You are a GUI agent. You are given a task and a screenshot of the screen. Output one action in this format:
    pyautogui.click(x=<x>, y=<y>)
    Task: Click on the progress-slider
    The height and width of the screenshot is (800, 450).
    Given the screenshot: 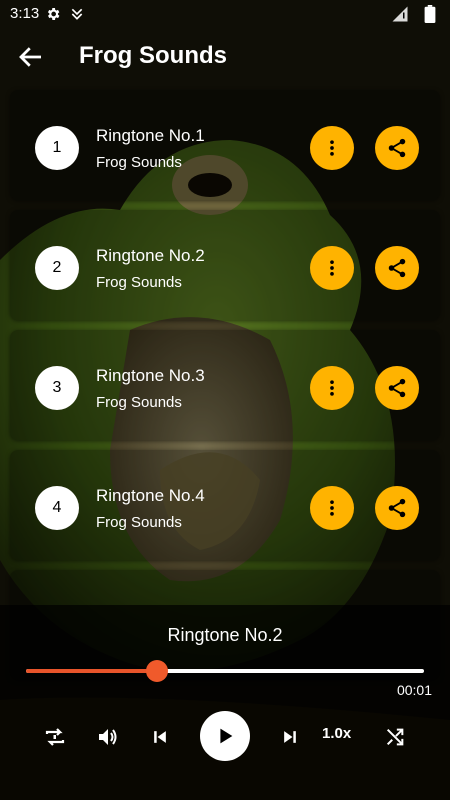 What is the action you would take?
    pyautogui.click(x=225, y=671)
    